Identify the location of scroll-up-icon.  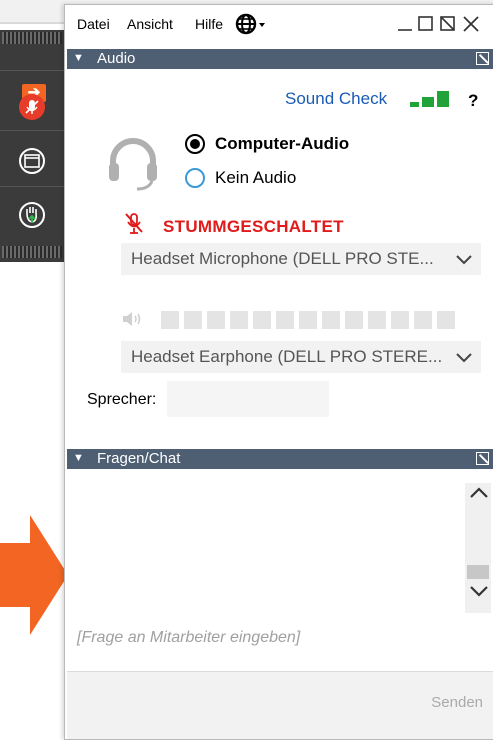
(479, 493).